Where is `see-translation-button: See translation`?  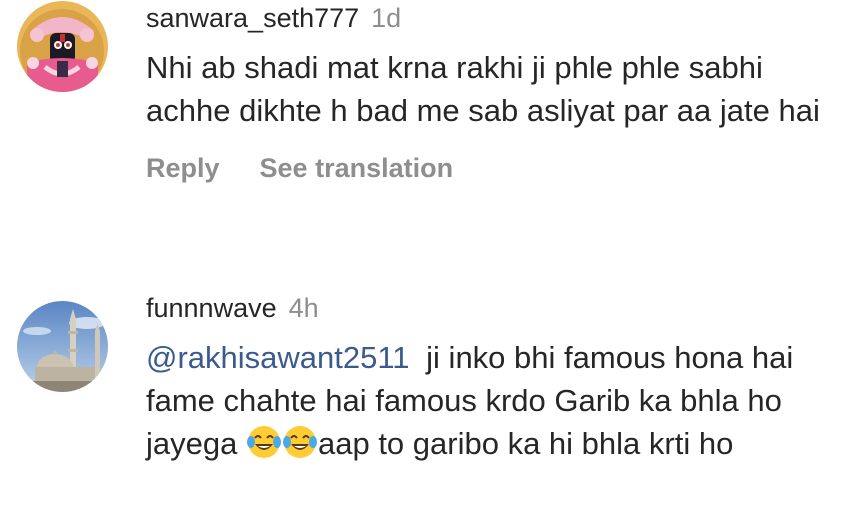 see-translation-button: See translation is located at coordinates (357, 168).